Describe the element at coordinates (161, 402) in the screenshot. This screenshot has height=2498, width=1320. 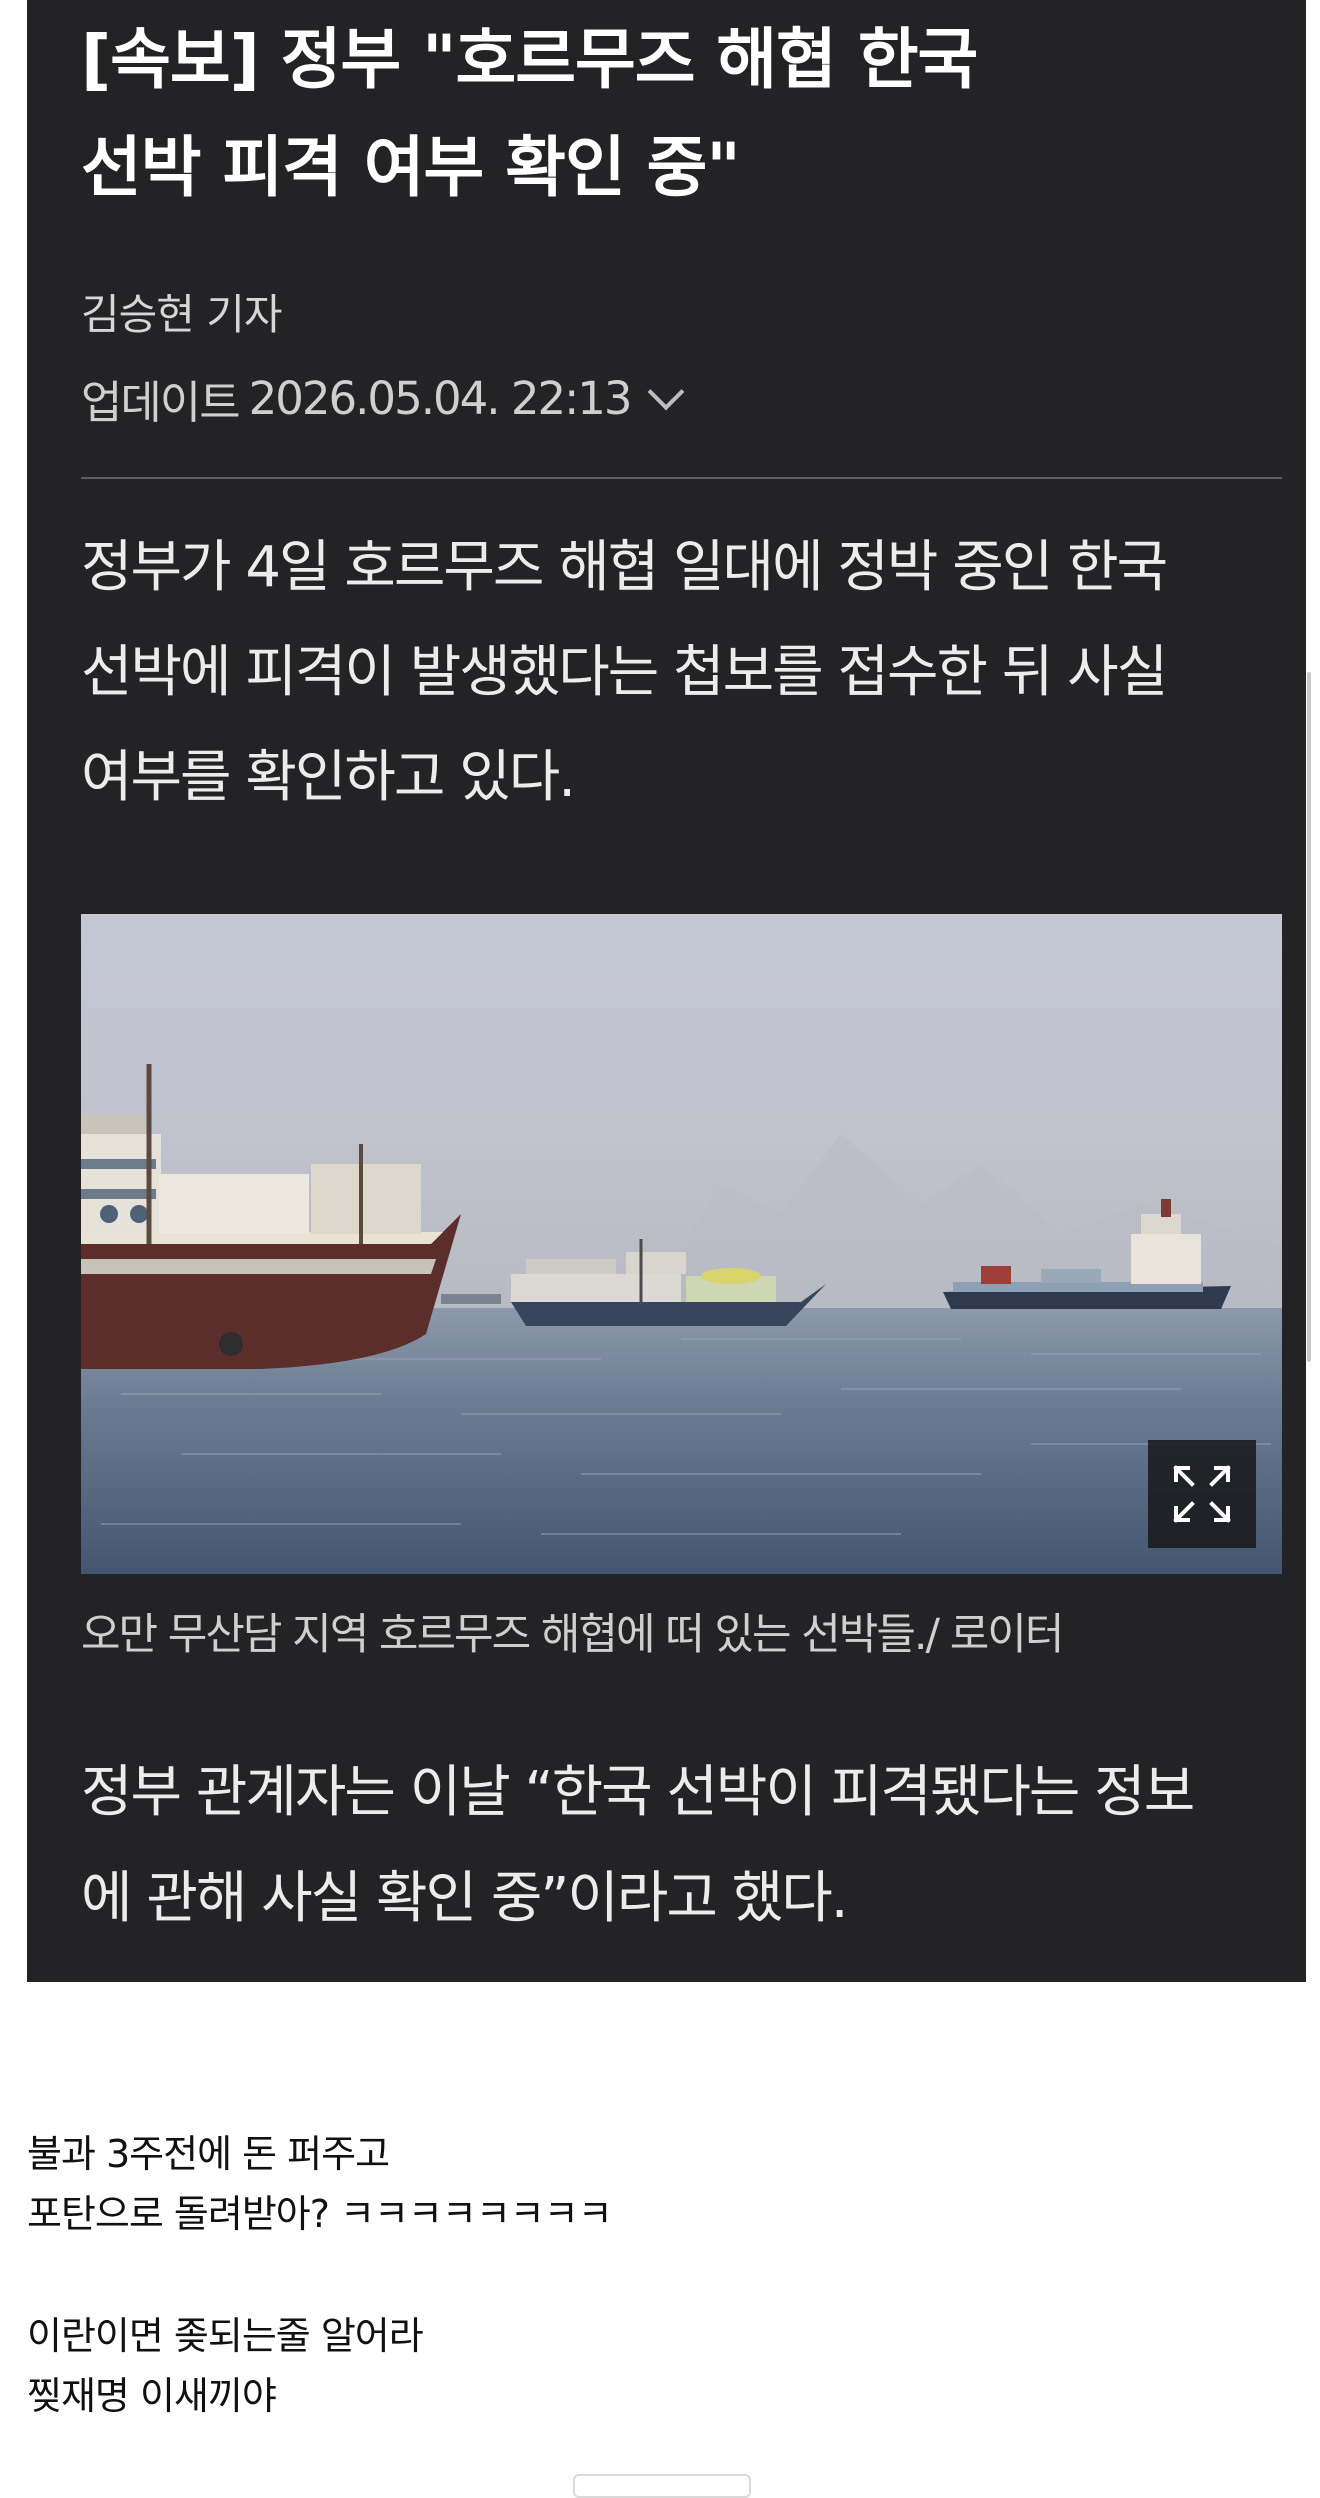
I see `update-label: 업데이트` at that location.